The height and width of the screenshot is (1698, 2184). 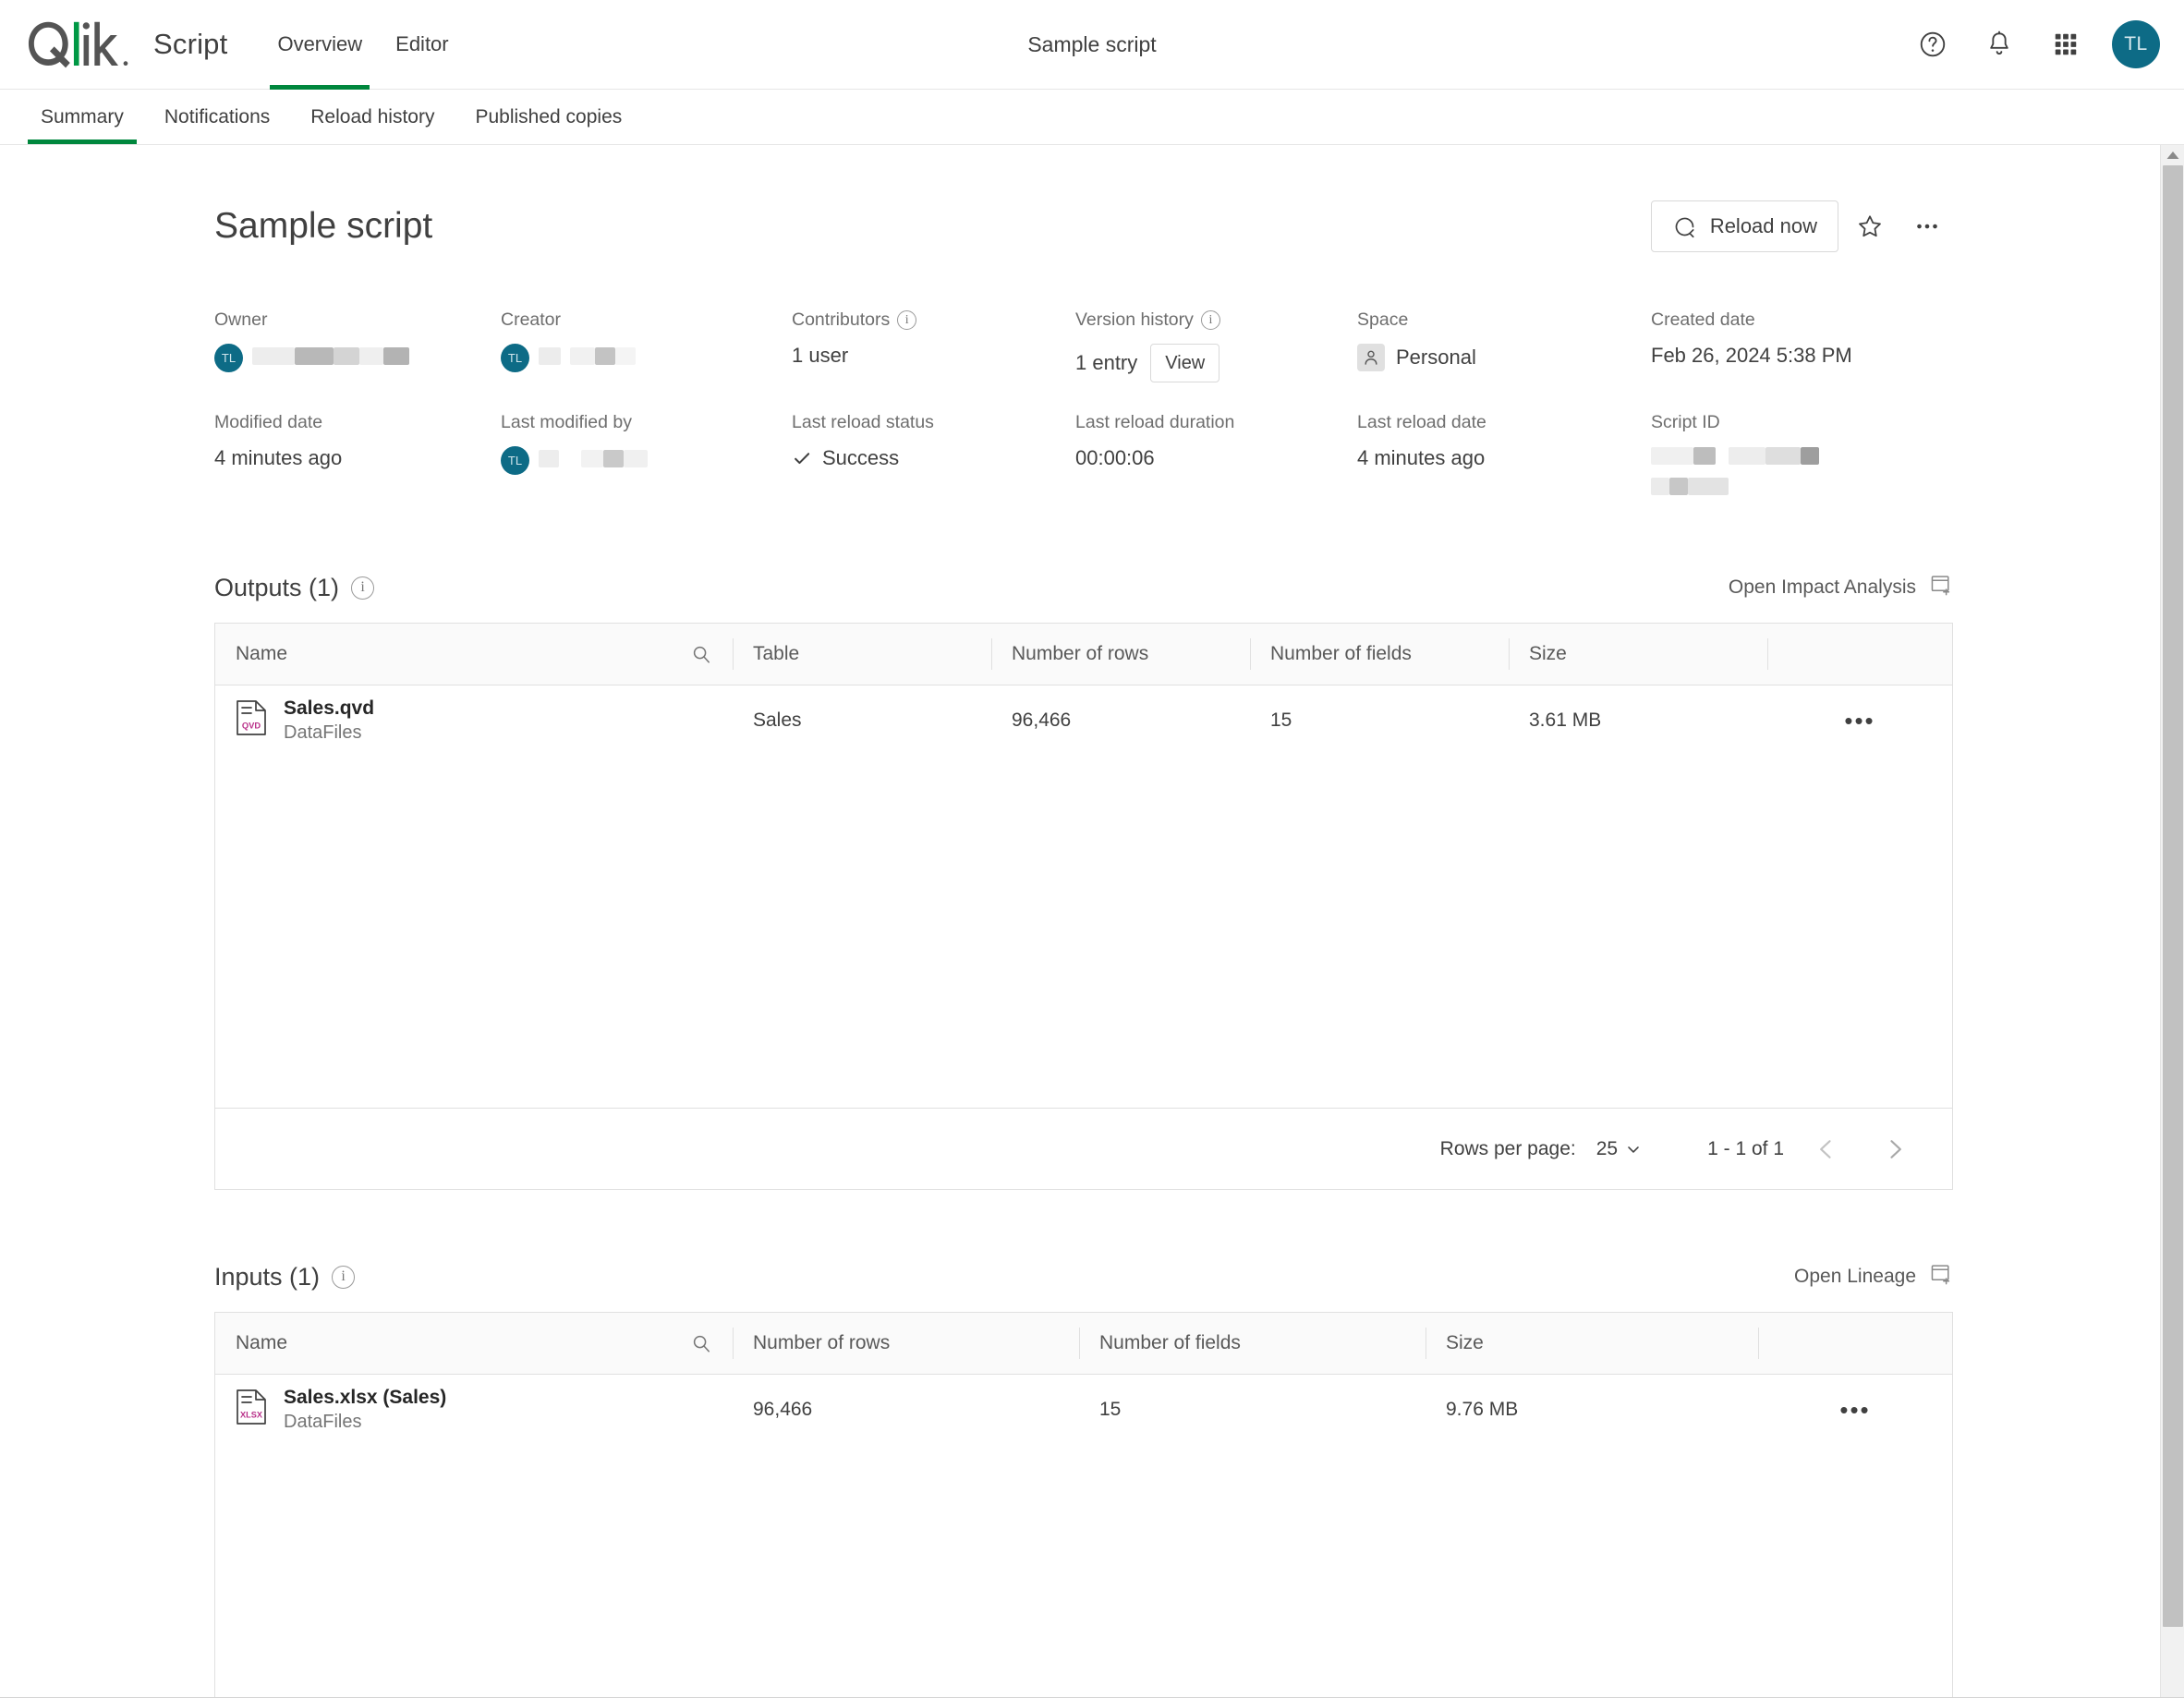 I want to click on nav-tab-overview: Overview, so click(x=320, y=45).